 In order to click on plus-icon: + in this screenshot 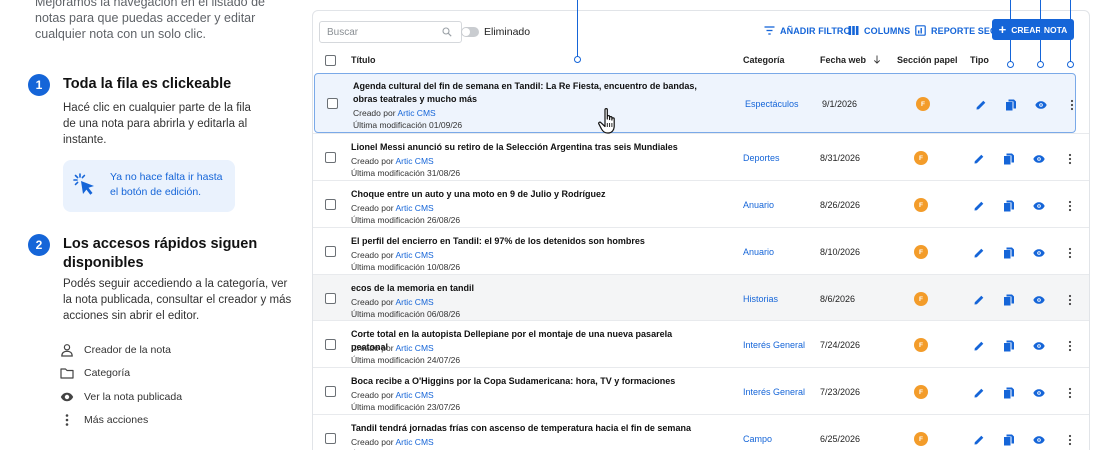, I will do `click(1002, 29)`.